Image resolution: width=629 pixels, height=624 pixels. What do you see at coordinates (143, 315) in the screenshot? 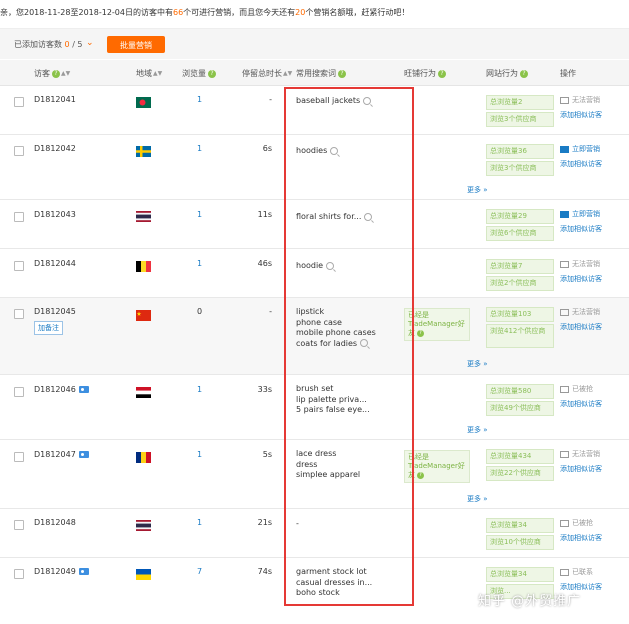
I see `flag-china-icon` at bounding box center [143, 315].